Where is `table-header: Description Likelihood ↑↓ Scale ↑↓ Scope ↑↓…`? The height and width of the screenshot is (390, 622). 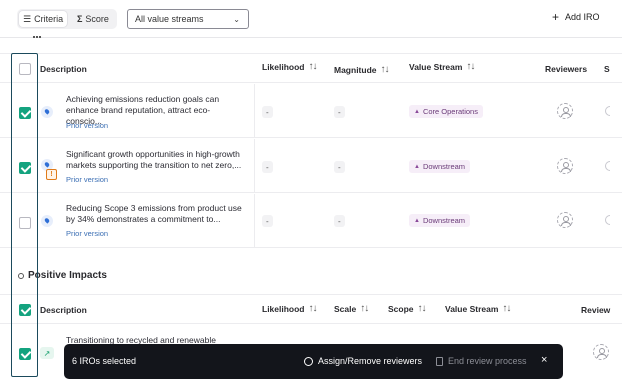 table-header: Description Likelihood ↑↓ Scale ↑↓ Scope ↑↓… is located at coordinates (311, 309).